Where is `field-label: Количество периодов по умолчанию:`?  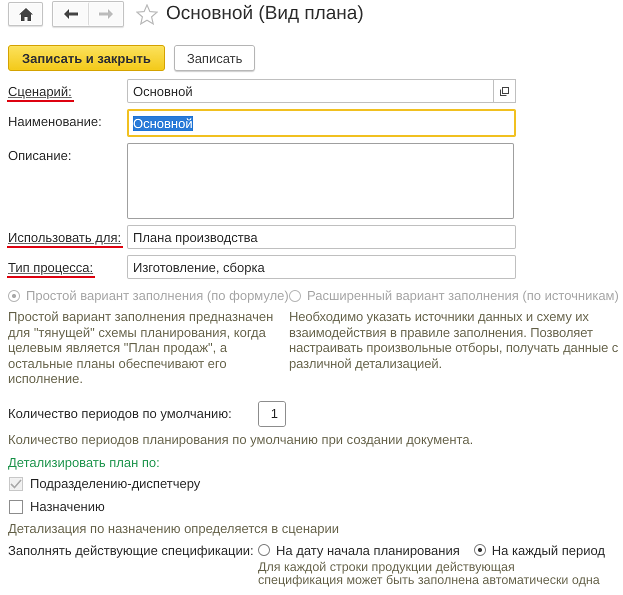 field-label: Количество периодов по умолчанию: is located at coordinates (120, 413).